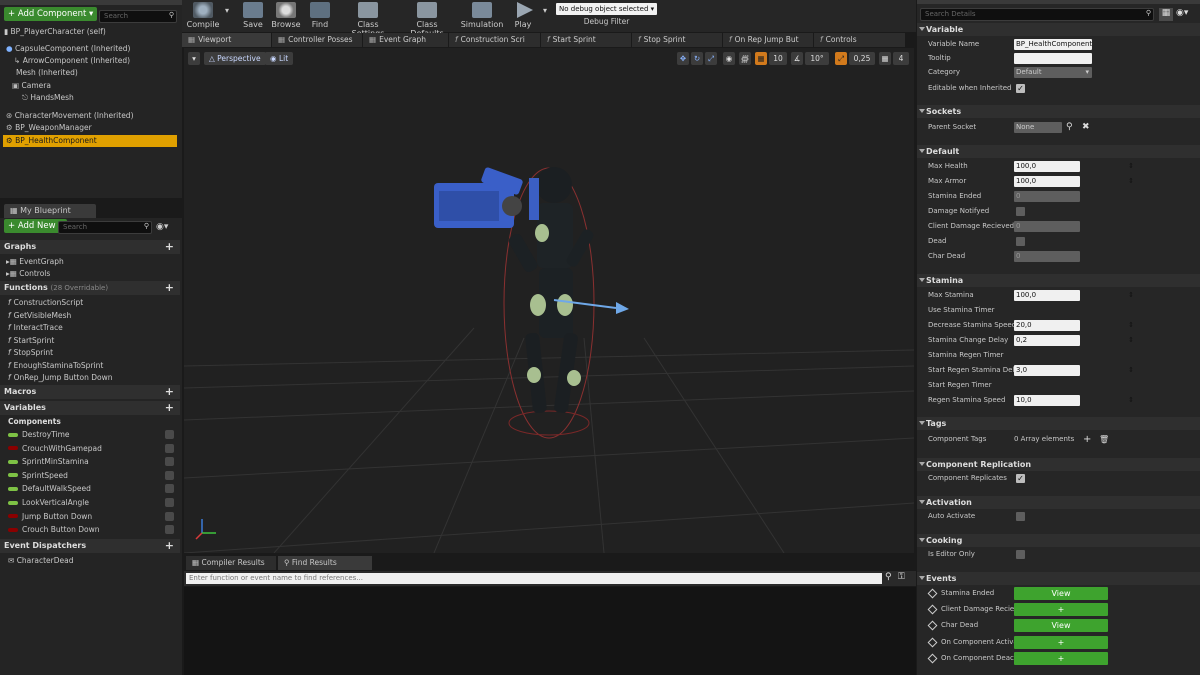 Image resolution: width=1200 pixels, height=675 pixels. Describe the element at coordinates (90, 315) in the screenshot. I see `function-item: f GetVisibleMesh` at that location.